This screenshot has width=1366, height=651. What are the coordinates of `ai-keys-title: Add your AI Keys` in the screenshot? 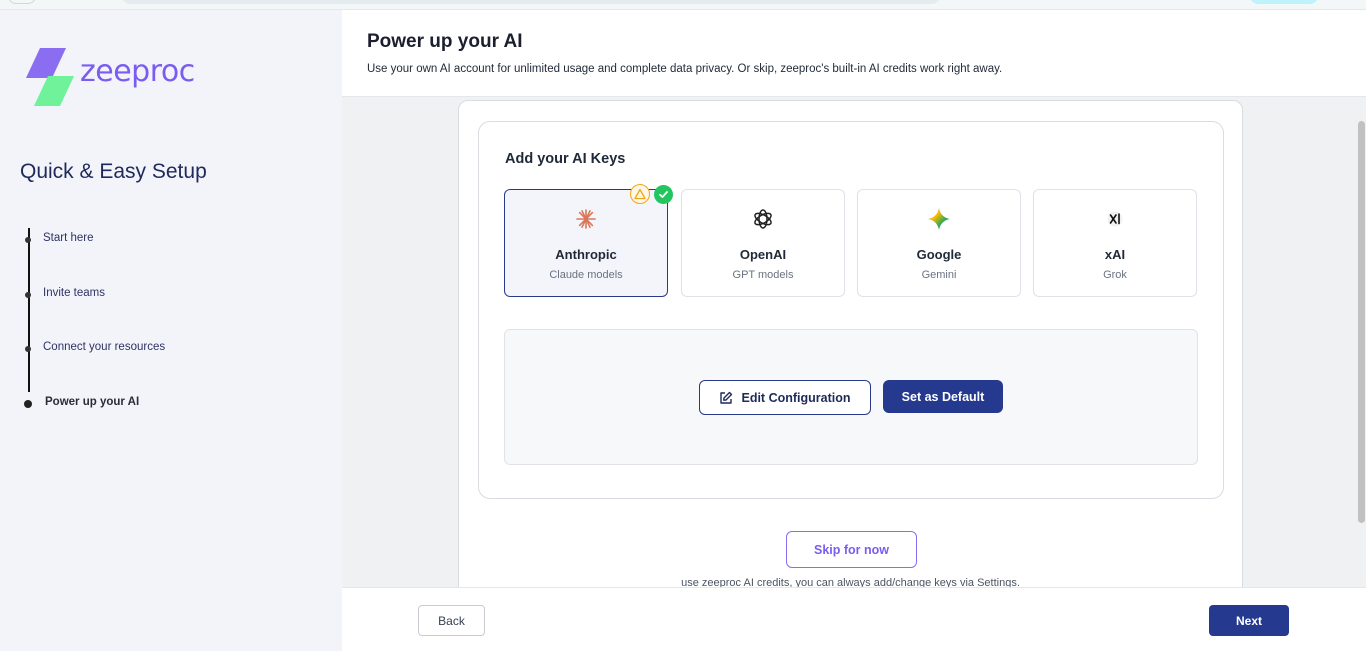 It's located at (565, 159).